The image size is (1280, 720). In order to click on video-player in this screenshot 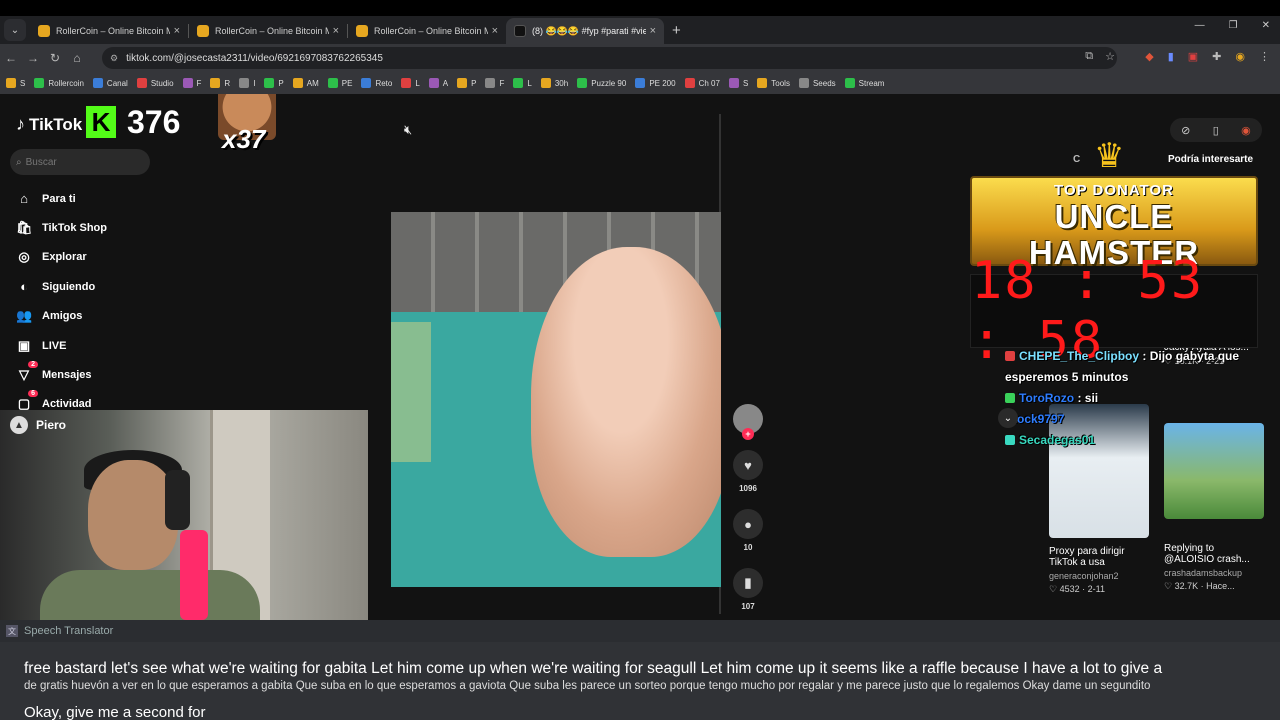, I will do `click(556, 399)`.